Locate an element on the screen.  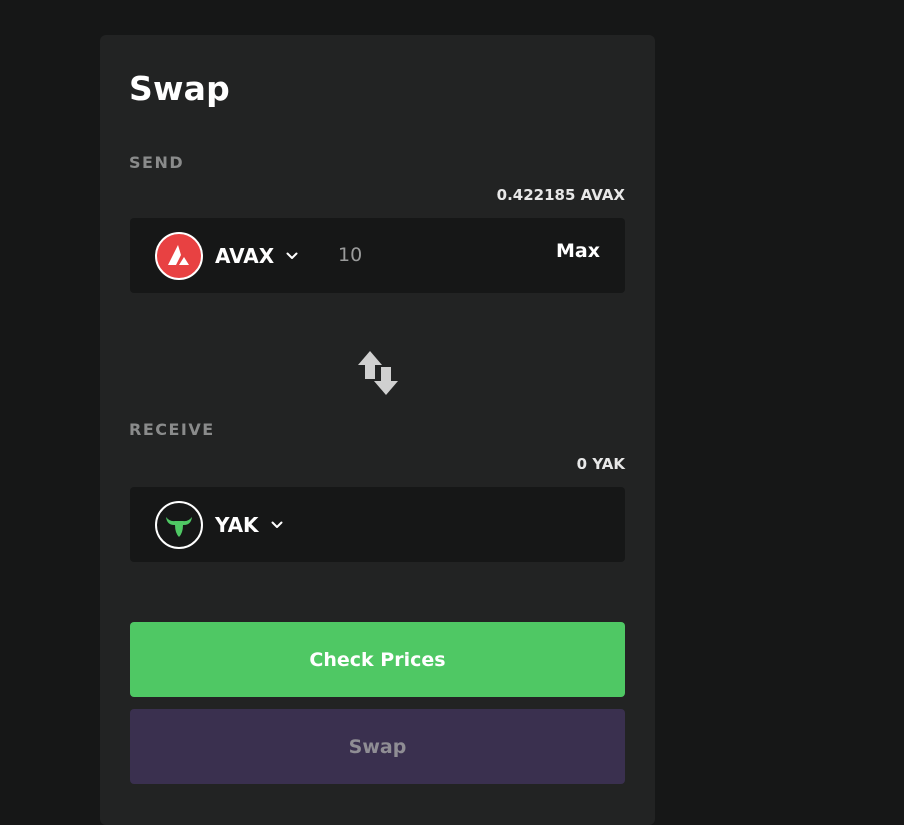
send-label: SEND is located at coordinates (157, 162).